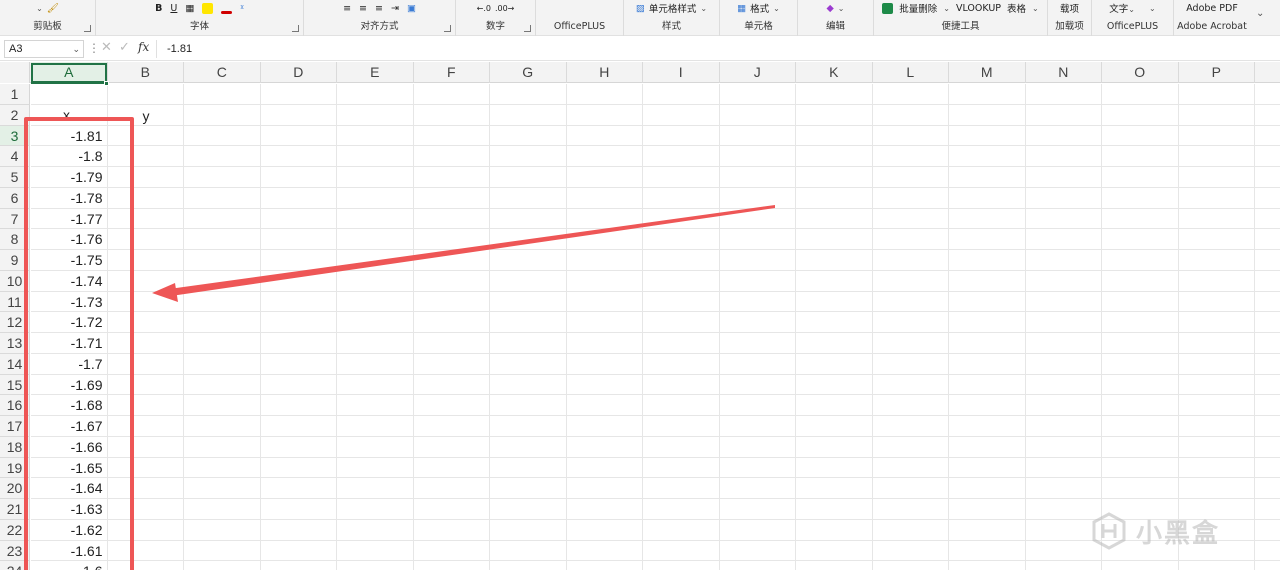  What do you see at coordinates (15, 115) in the screenshot?
I see `row-header-2: 2` at bounding box center [15, 115].